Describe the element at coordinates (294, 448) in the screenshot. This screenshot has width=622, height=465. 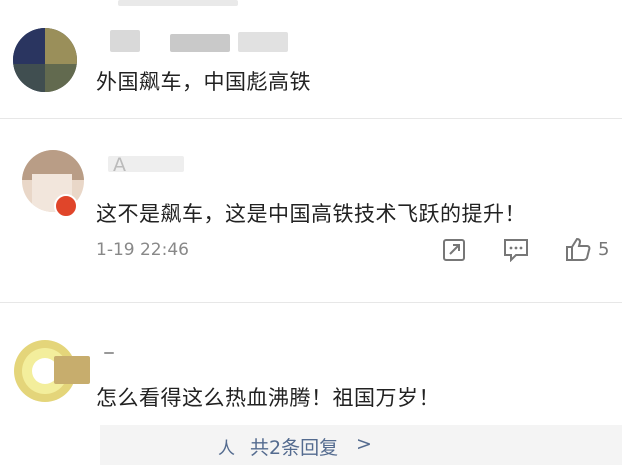
I see `replies-count-label: 共2条回复` at that location.